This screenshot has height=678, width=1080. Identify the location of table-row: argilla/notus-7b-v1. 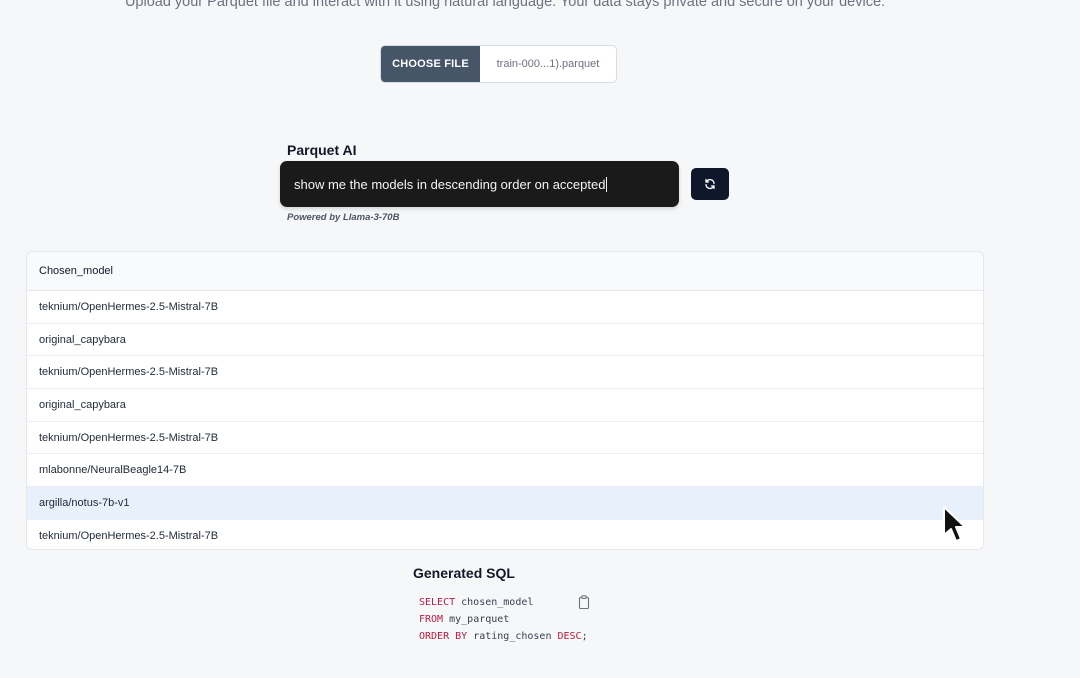
(505, 503).